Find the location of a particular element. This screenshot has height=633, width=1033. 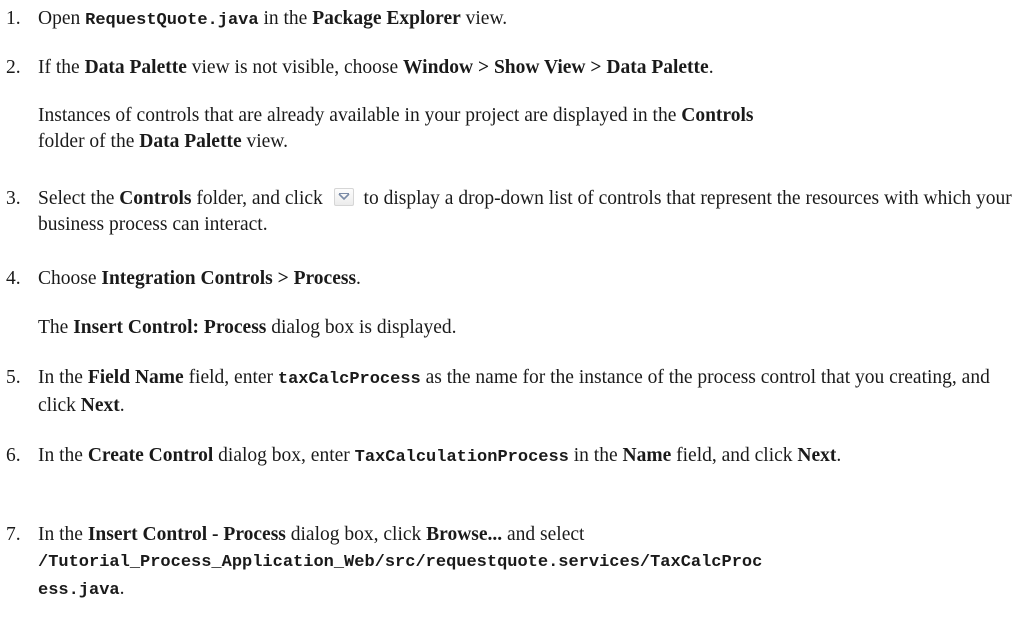

ui-term: Insert Control - Process is located at coordinates (186, 534).